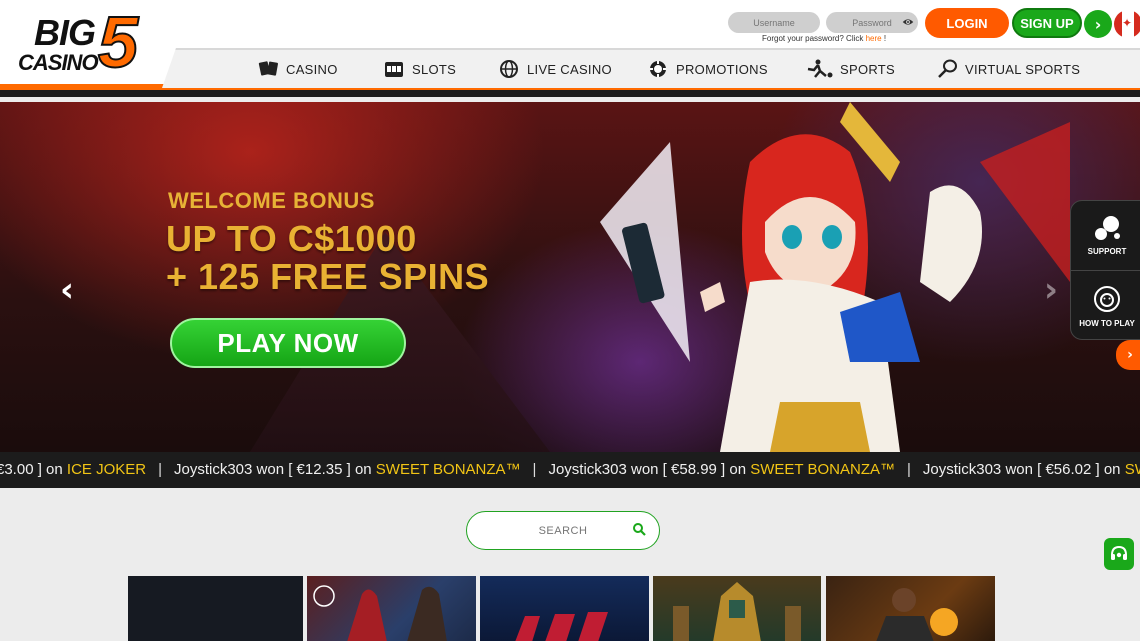  I want to click on fighter-artwork, so click(917, 614).